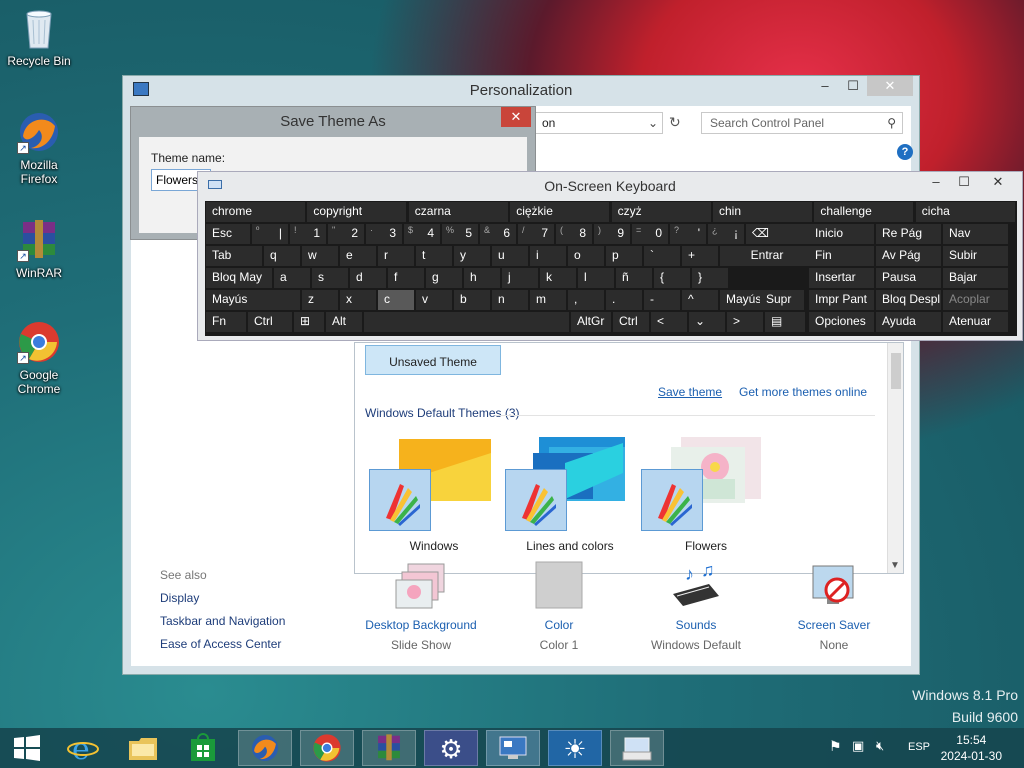 The width and height of the screenshot is (1024, 768). Describe the element at coordinates (222, 598) in the screenshot. I see `see-also-display: Display` at that location.